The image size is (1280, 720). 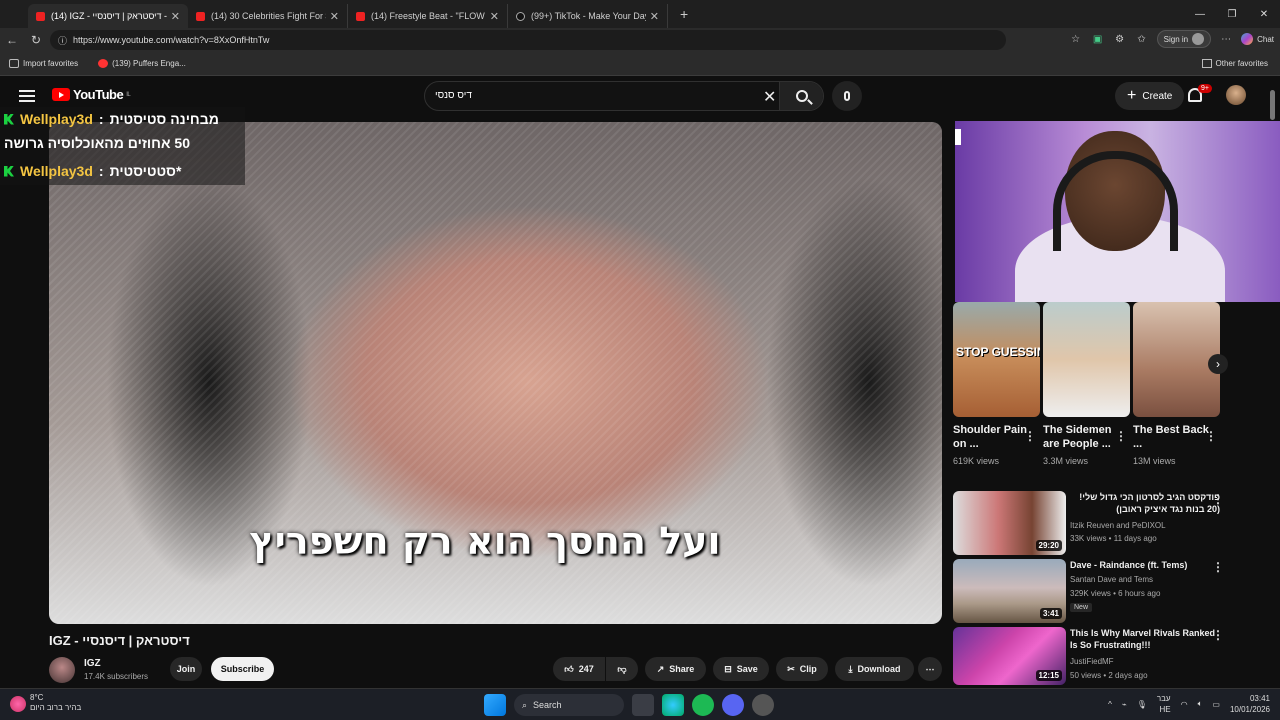 What do you see at coordinates (622, 669) in the screenshot?
I see `dislike-button: 👎︎` at bounding box center [622, 669].